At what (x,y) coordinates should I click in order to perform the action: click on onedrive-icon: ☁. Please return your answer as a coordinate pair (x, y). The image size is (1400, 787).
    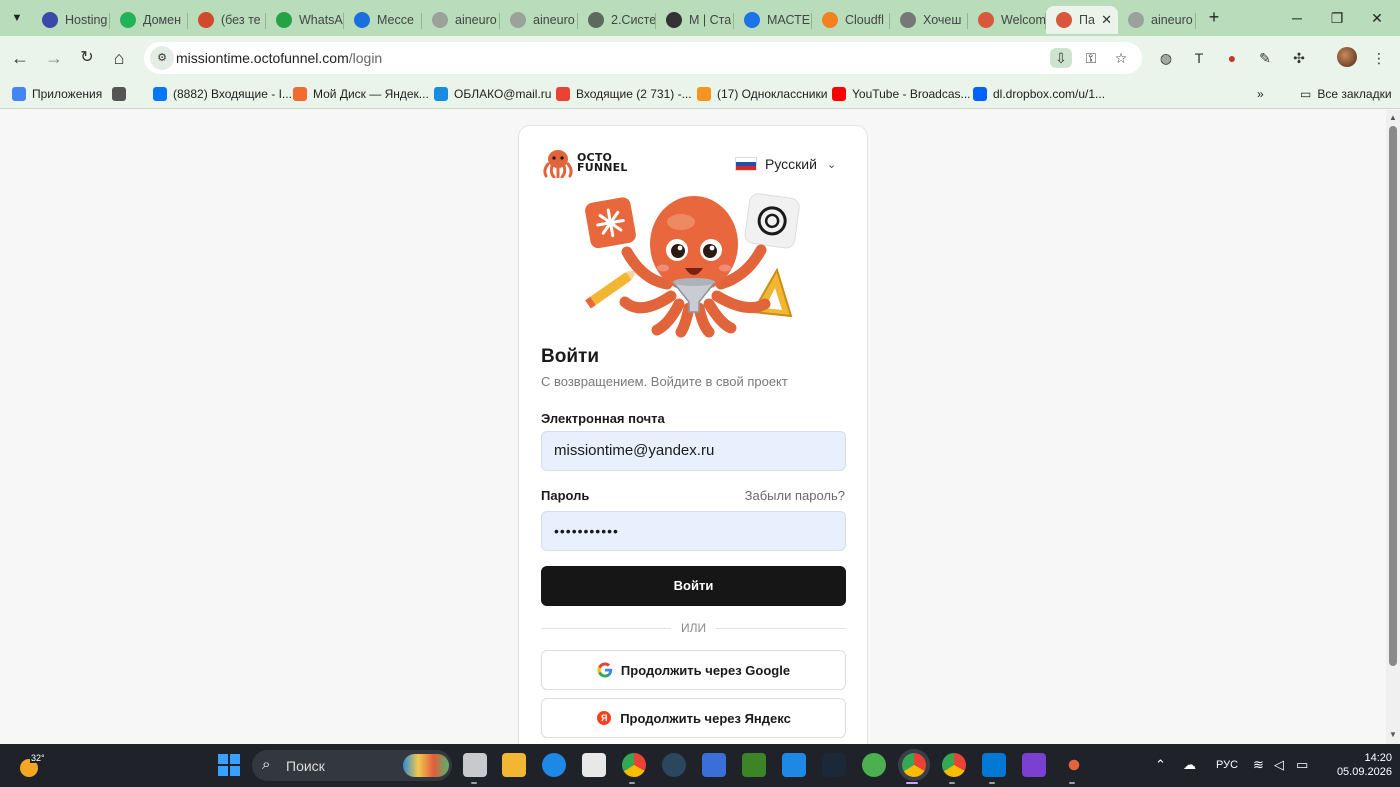
    Looking at the image, I should click on (1189, 765).